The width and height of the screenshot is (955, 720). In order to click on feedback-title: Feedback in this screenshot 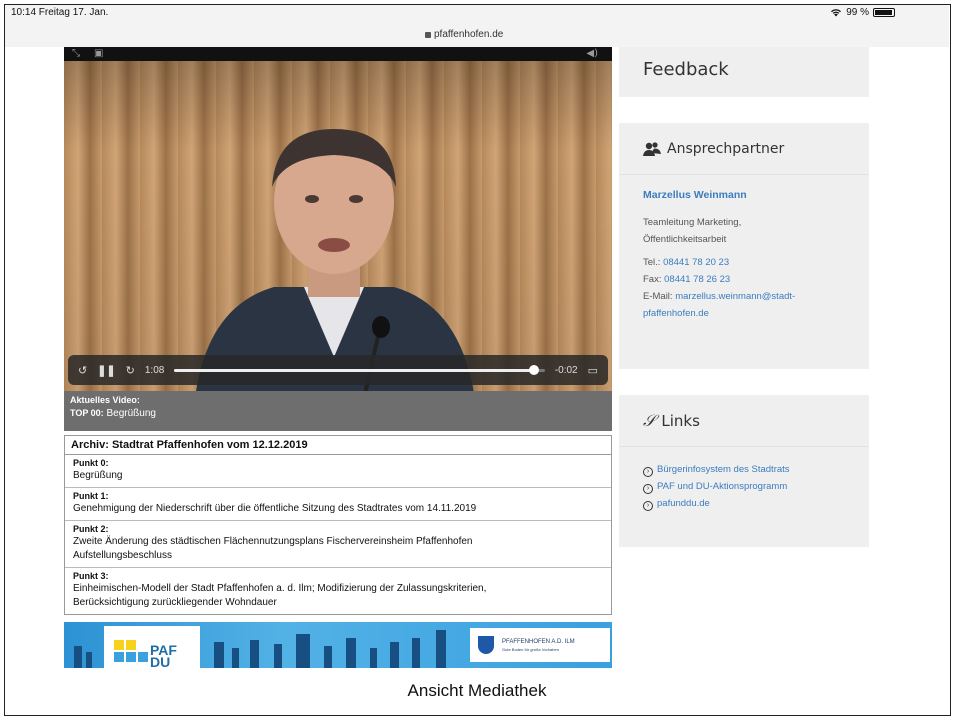, I will do `click(686, 69)`.